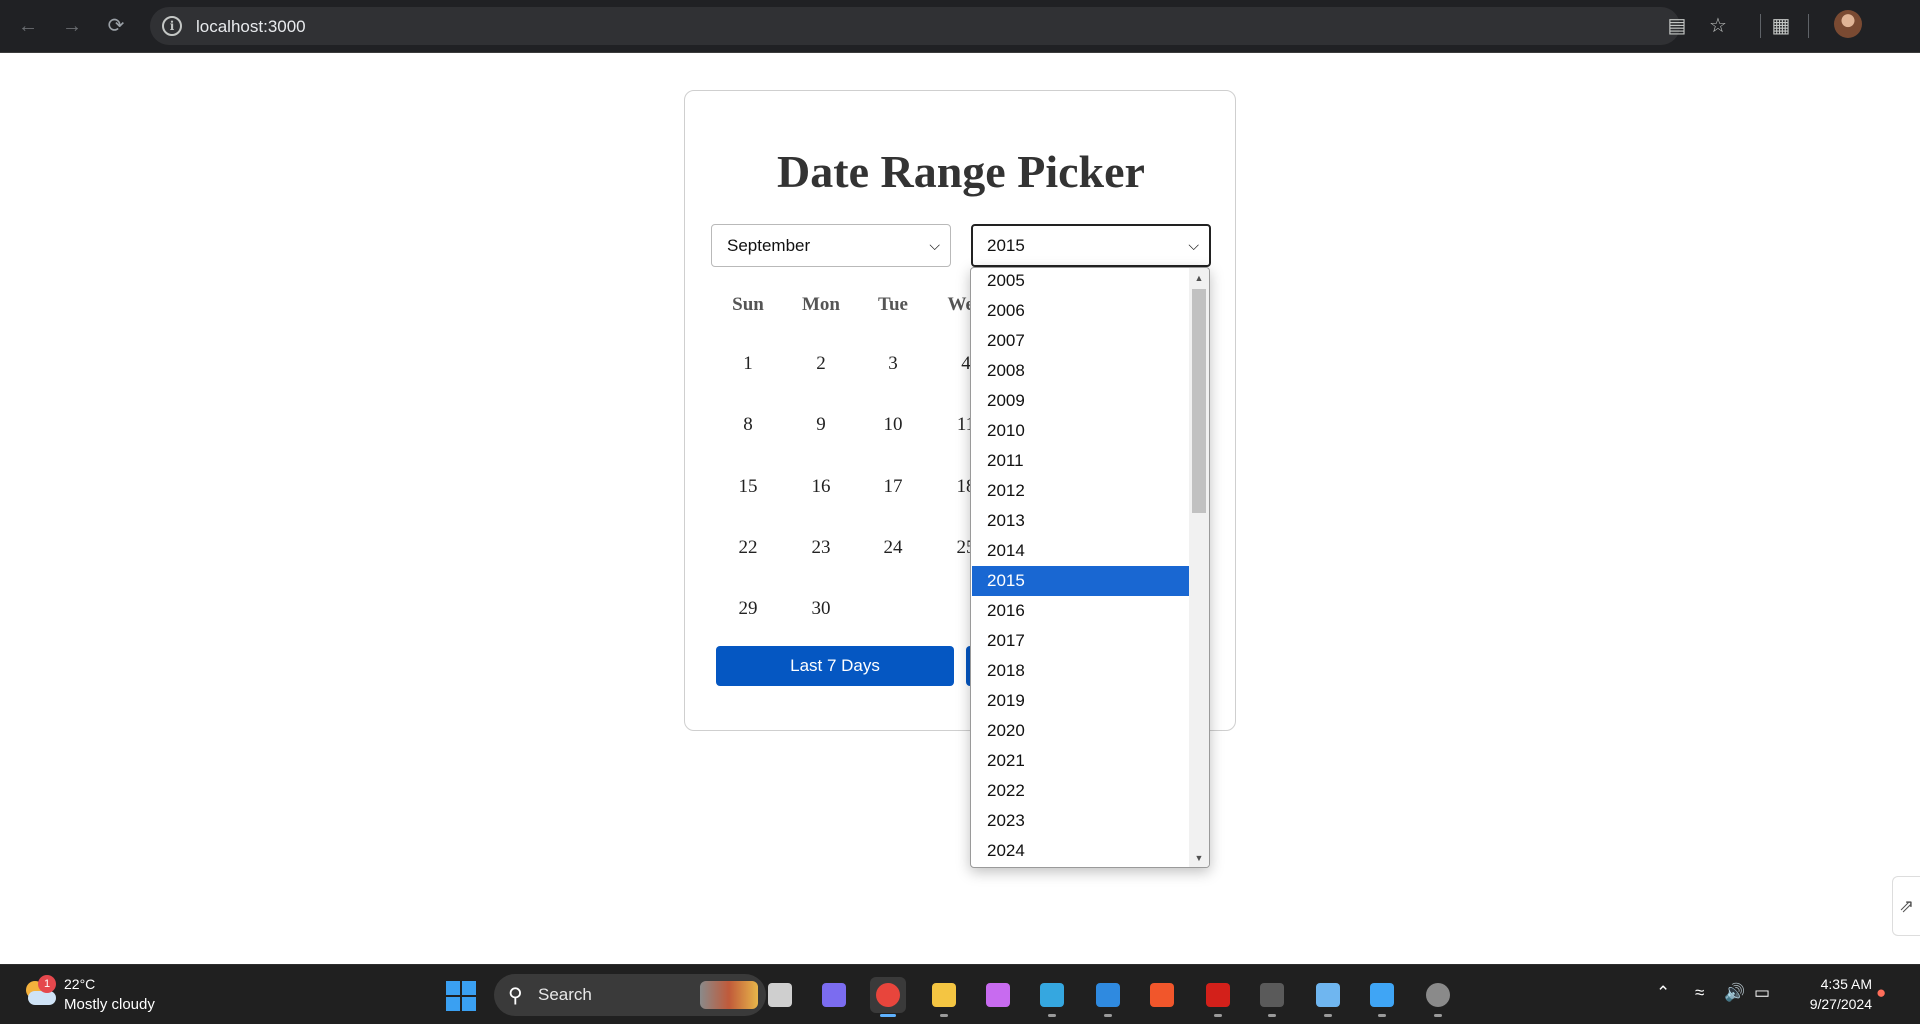 The height and width of the screenshot is (1024, 1920). I want to click on system-clock: 4:35 AM 9/27/2024, so click(1826, 994).